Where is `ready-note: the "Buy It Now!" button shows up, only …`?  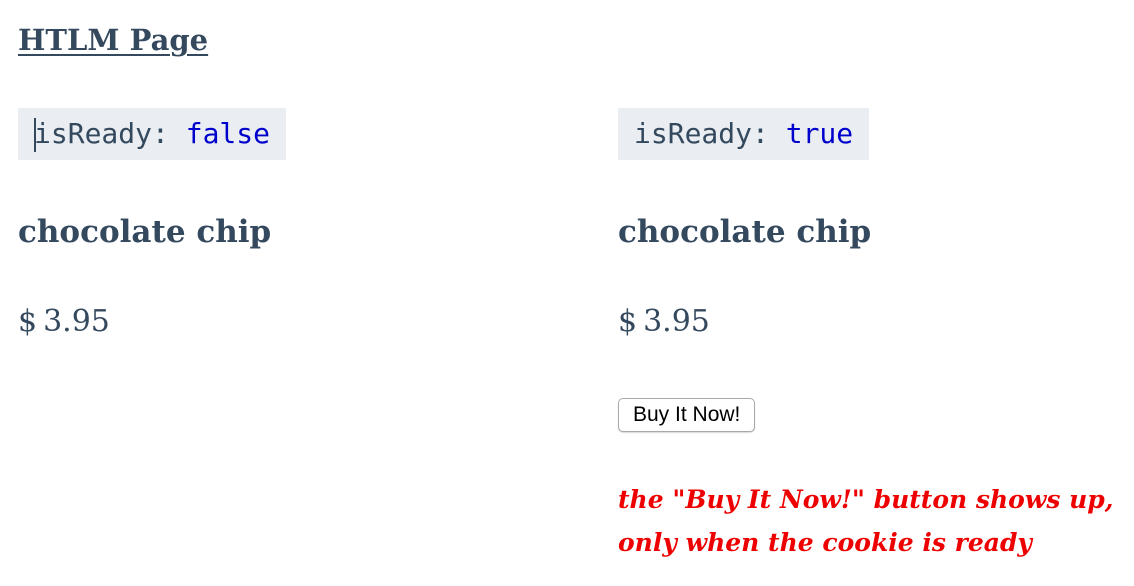
ready-note: the "Buy It Now!" button shows up, only … is located at coordinates (866, 521).